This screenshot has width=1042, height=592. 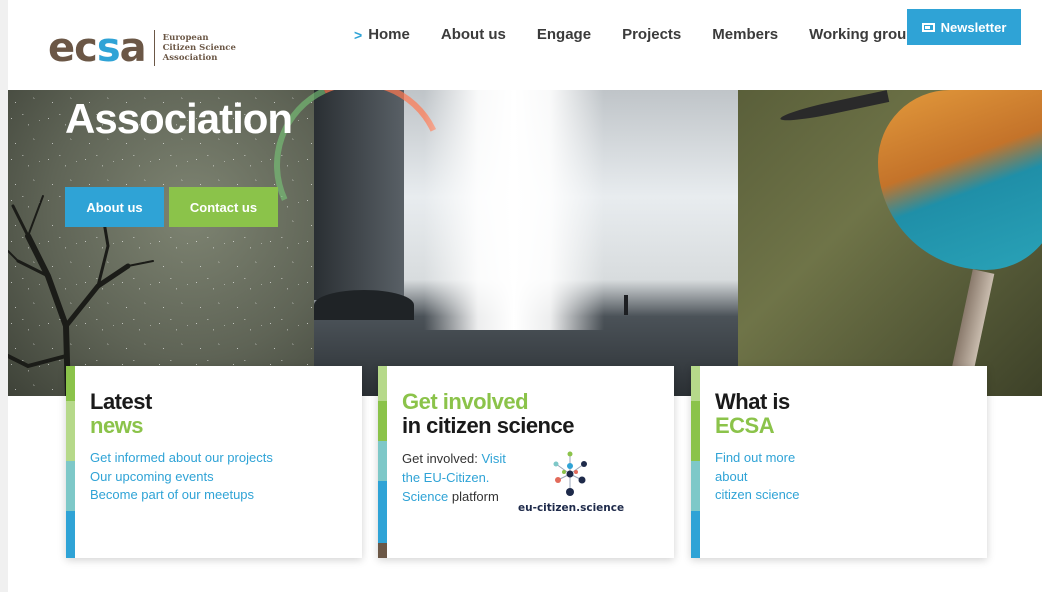 What do you see at coordinates (190, 58) in the screenshot?
I see `logo-sub-line3: Association` at bounding box center [190, 58].